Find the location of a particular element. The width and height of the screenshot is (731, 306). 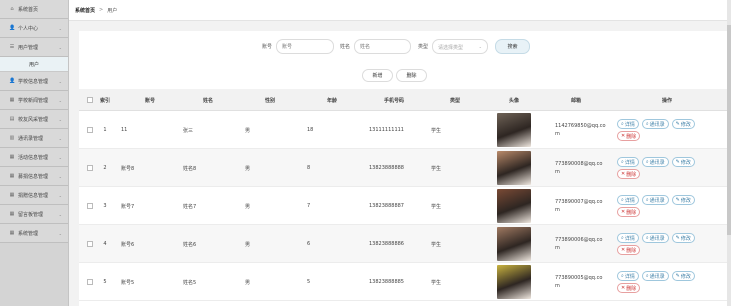

sidebar-item: ▦ 学校新闻管理 ⌄ is located at coordinates (34, 100).